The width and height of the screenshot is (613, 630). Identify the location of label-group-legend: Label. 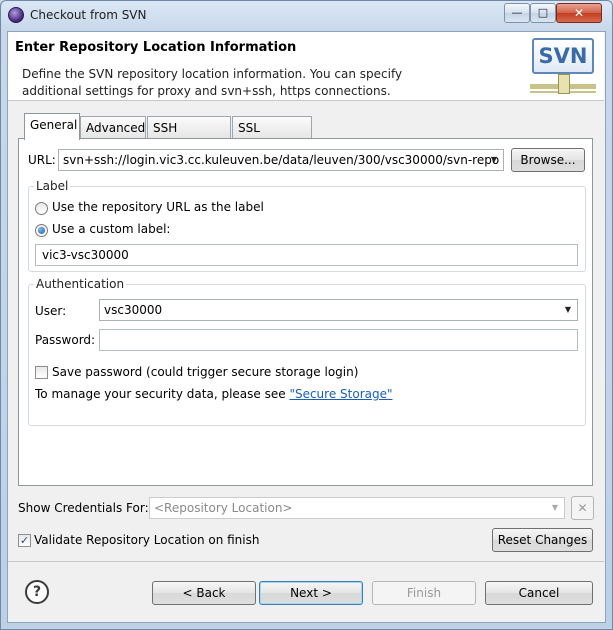
(52, 186).